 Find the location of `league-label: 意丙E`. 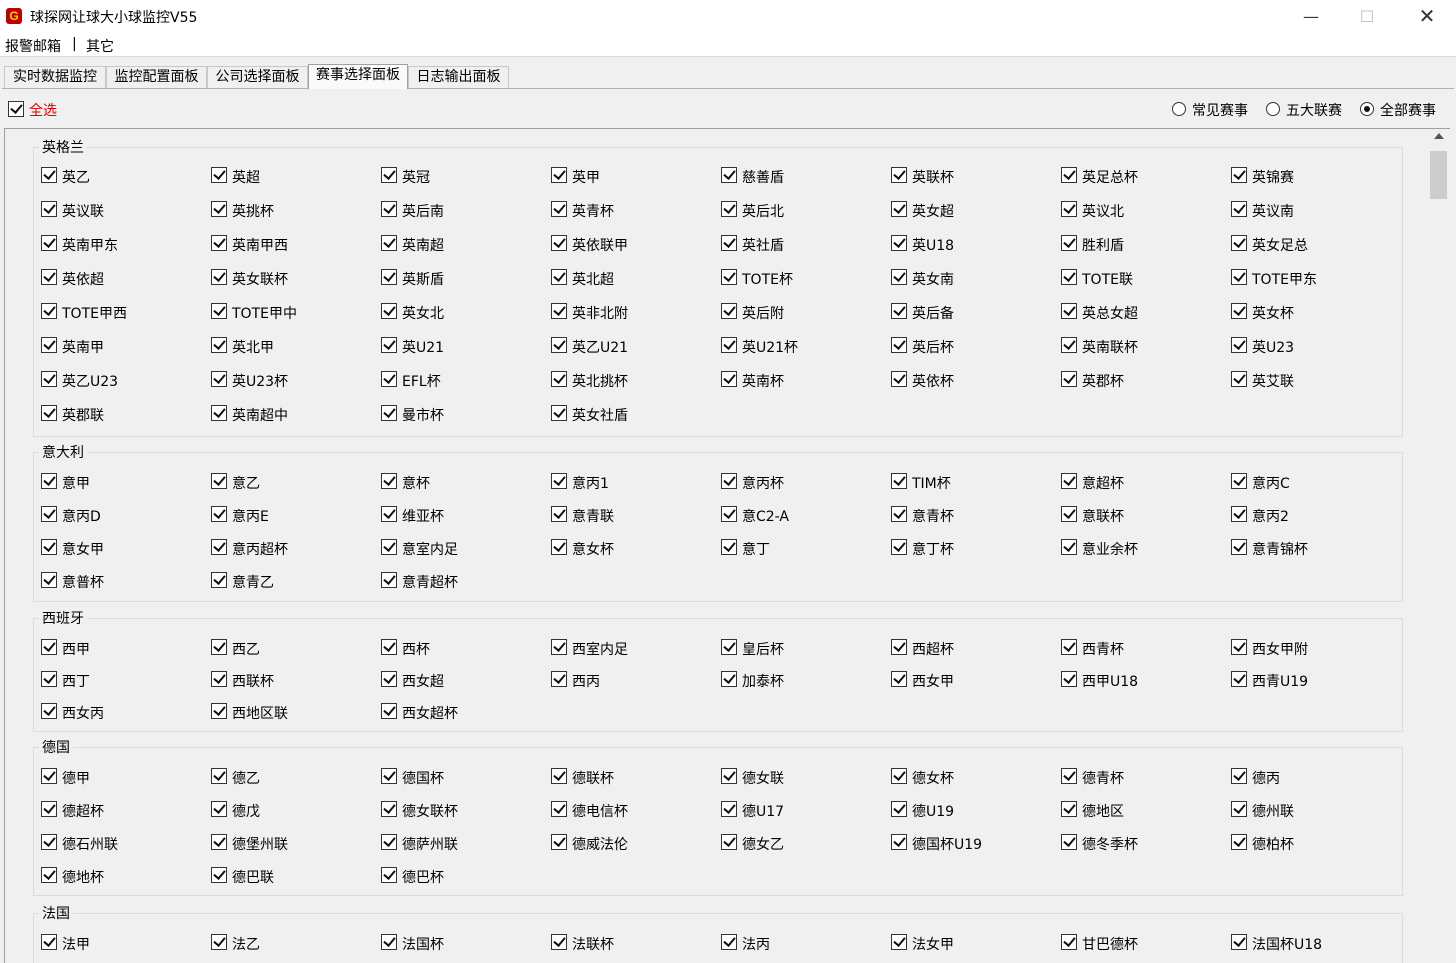

league-label: 意丙E is located at coordinates (250, 516).